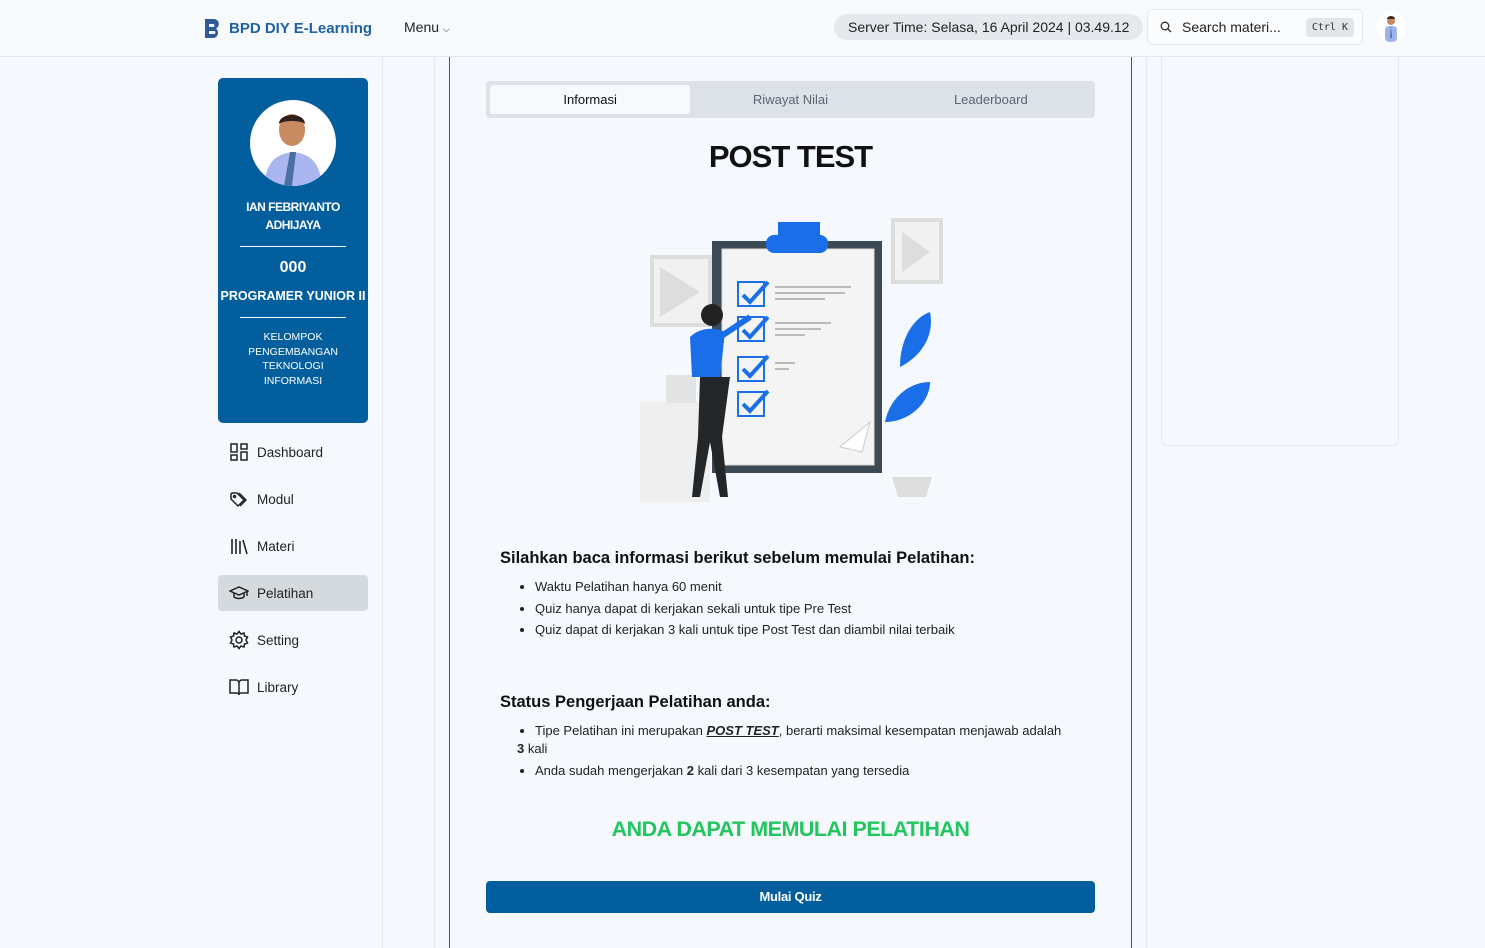  What do you see at coordinates (1166, 27) in the screenshot?
I see `search-icon` at bounding box center [1166, 27].